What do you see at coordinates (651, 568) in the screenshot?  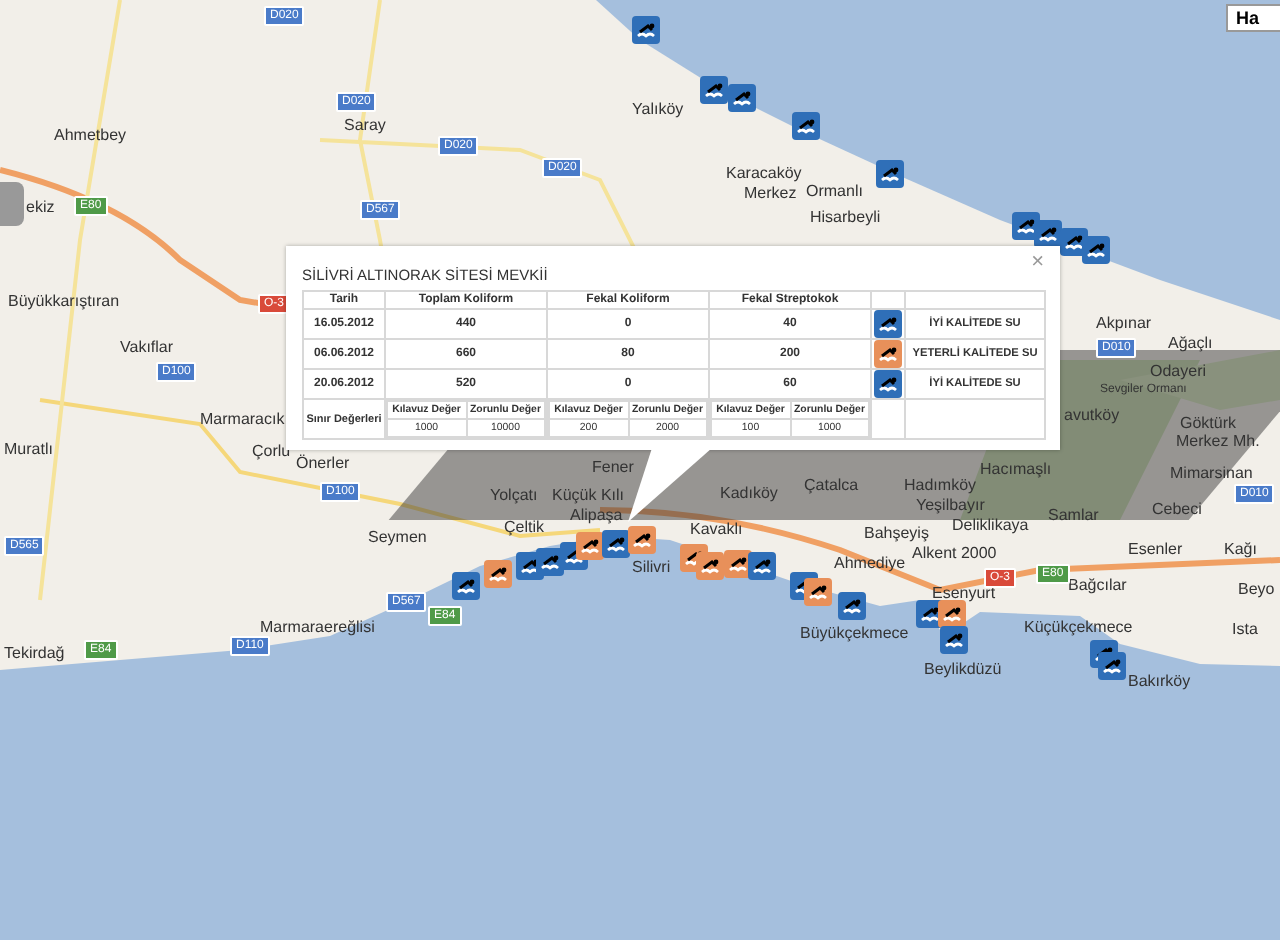 I see `place-label: Silivri` at bounding box center [651, 568].